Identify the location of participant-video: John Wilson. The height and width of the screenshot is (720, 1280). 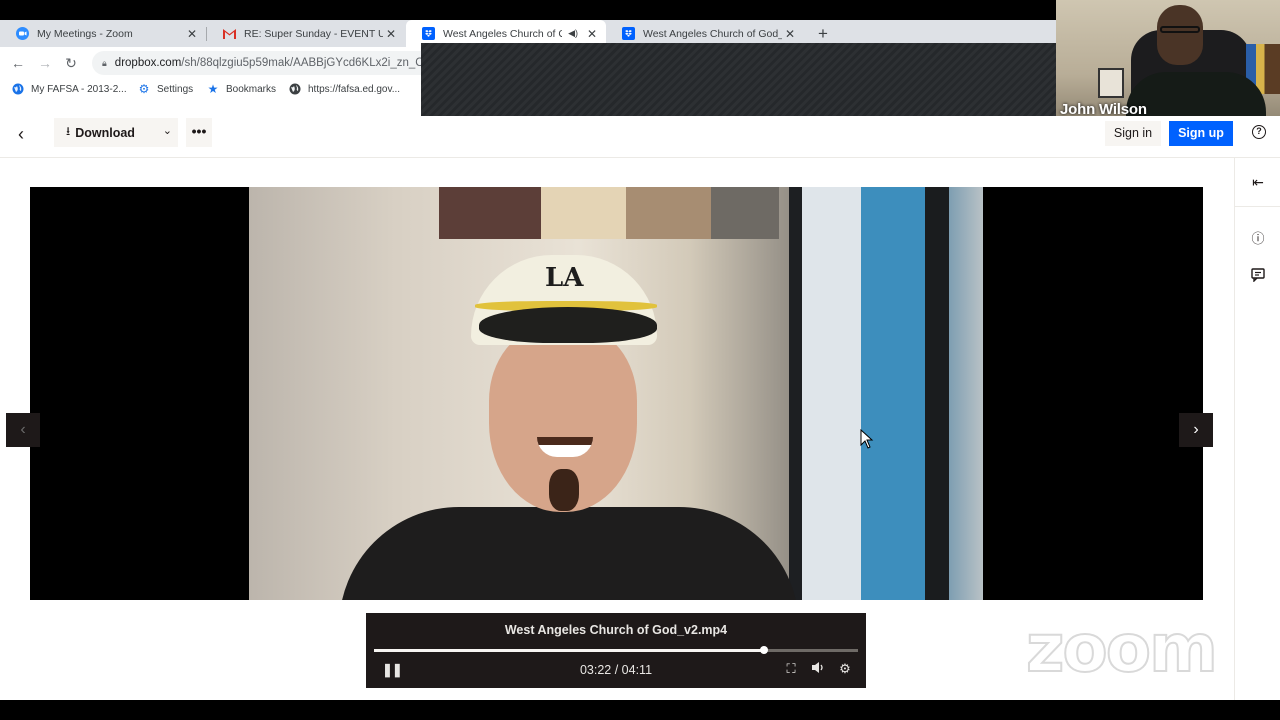
(1168, 62).